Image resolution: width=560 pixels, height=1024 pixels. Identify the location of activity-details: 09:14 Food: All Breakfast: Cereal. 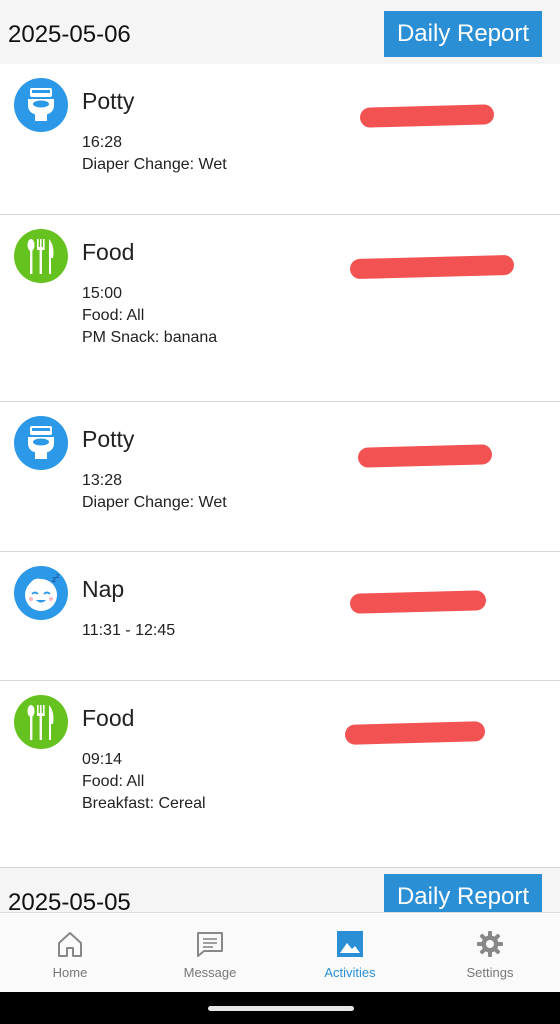
(144, 782).